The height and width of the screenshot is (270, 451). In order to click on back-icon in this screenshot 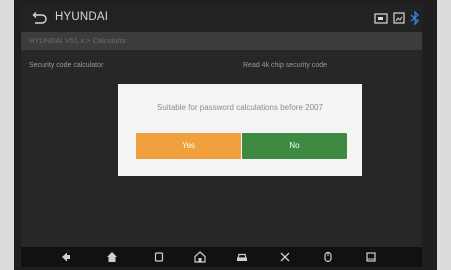, I will do `click(38, 18)`.